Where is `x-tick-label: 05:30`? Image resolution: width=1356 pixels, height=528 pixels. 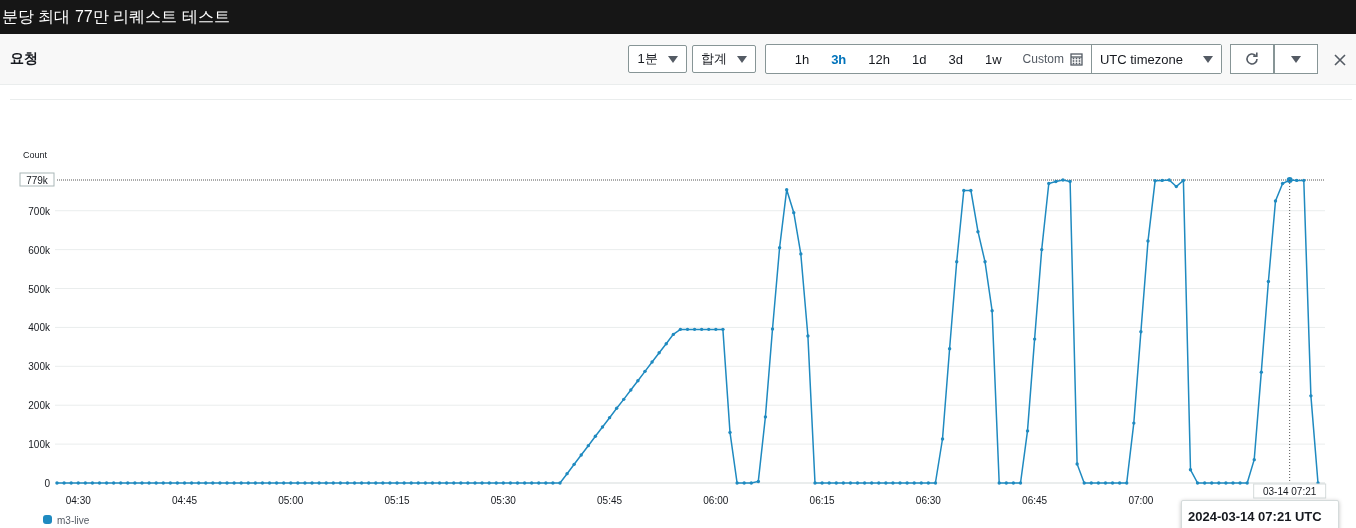
x-tick-label: 05:30 is located at coordinates (503, 500).